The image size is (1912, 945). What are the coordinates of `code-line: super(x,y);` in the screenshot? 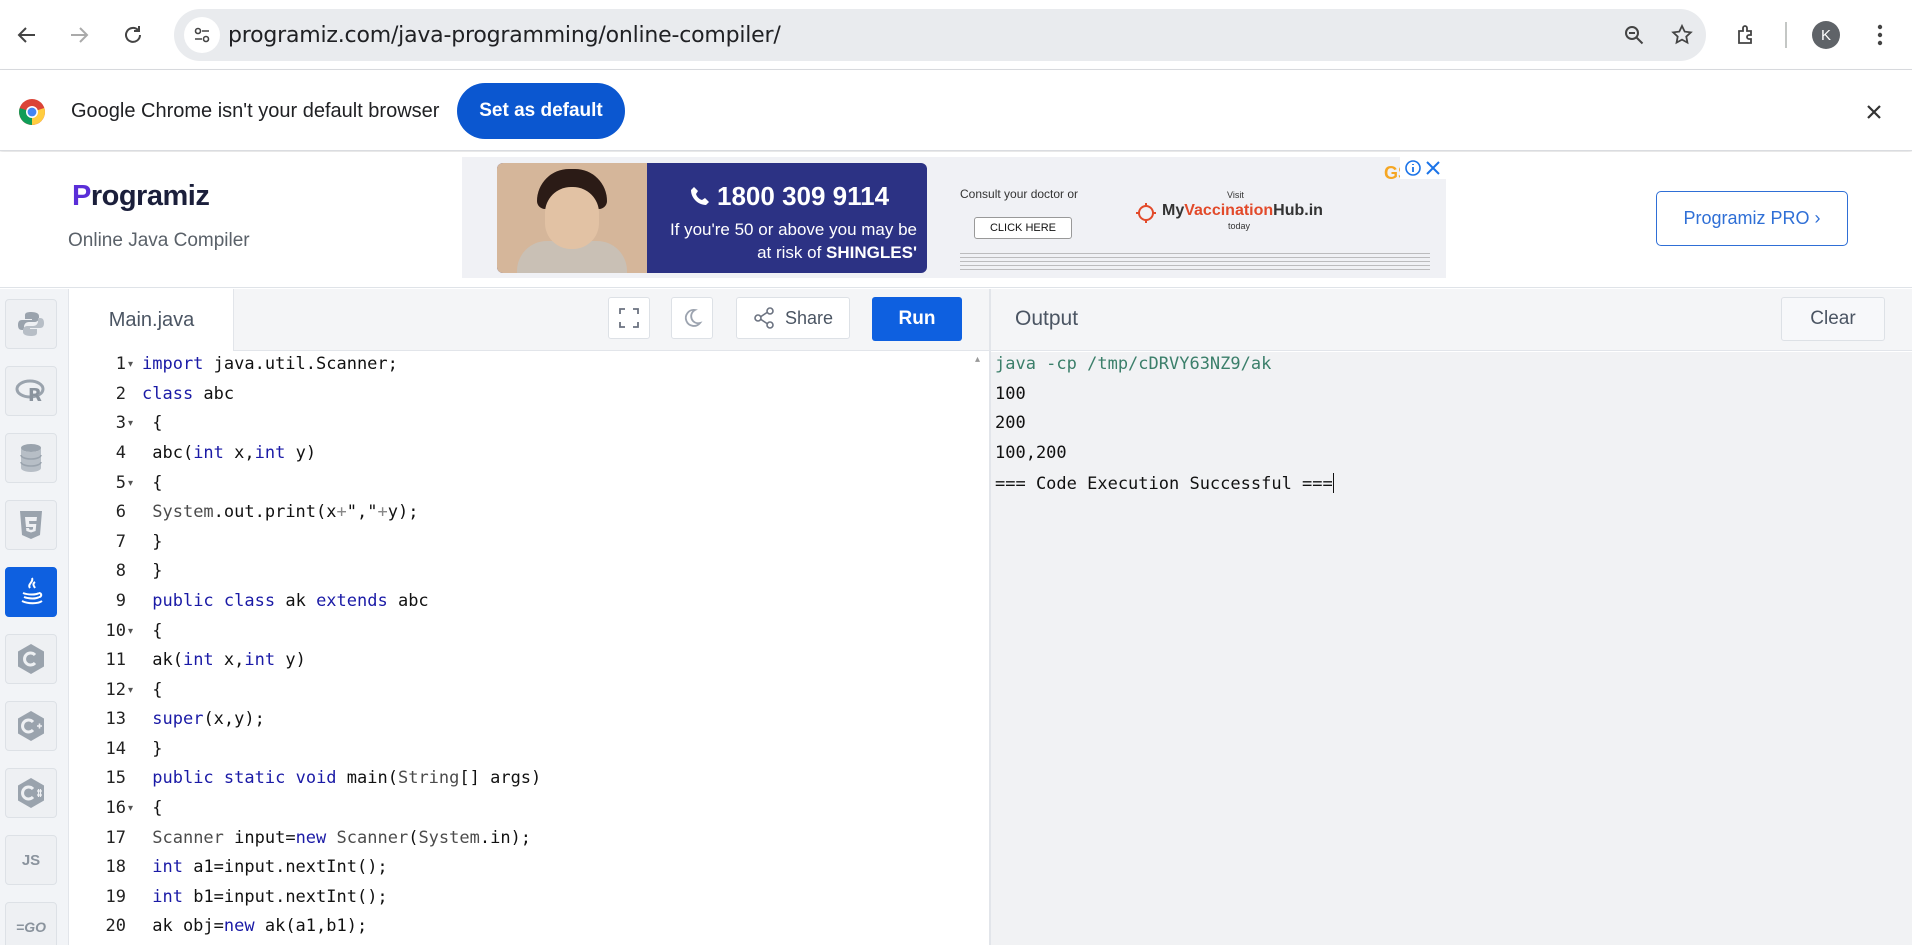 It's located at (203, 719).